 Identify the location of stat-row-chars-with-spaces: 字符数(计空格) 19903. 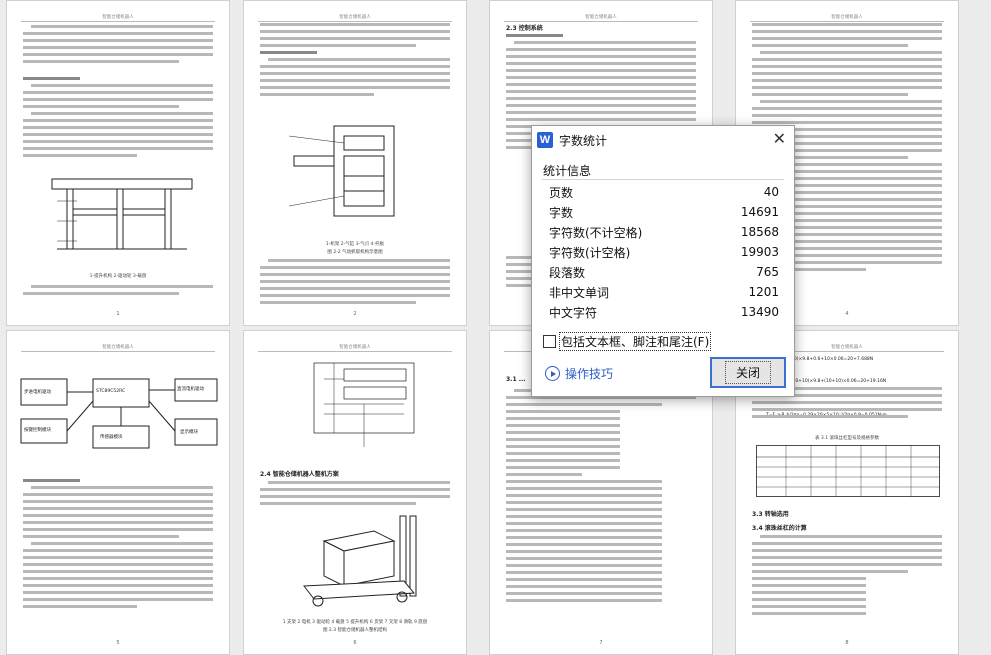
(664, 252).